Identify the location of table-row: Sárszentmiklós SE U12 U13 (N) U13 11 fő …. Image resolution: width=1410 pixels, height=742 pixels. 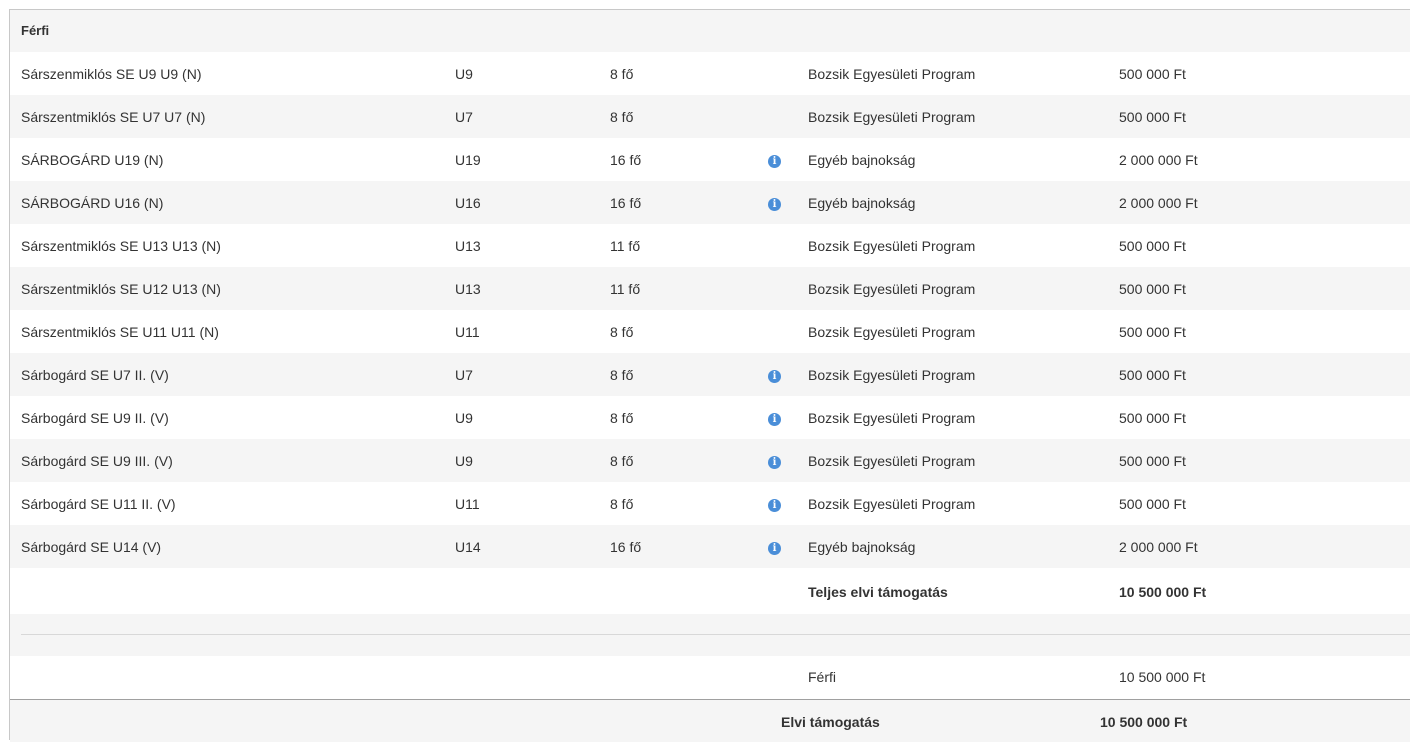
(710, 288).